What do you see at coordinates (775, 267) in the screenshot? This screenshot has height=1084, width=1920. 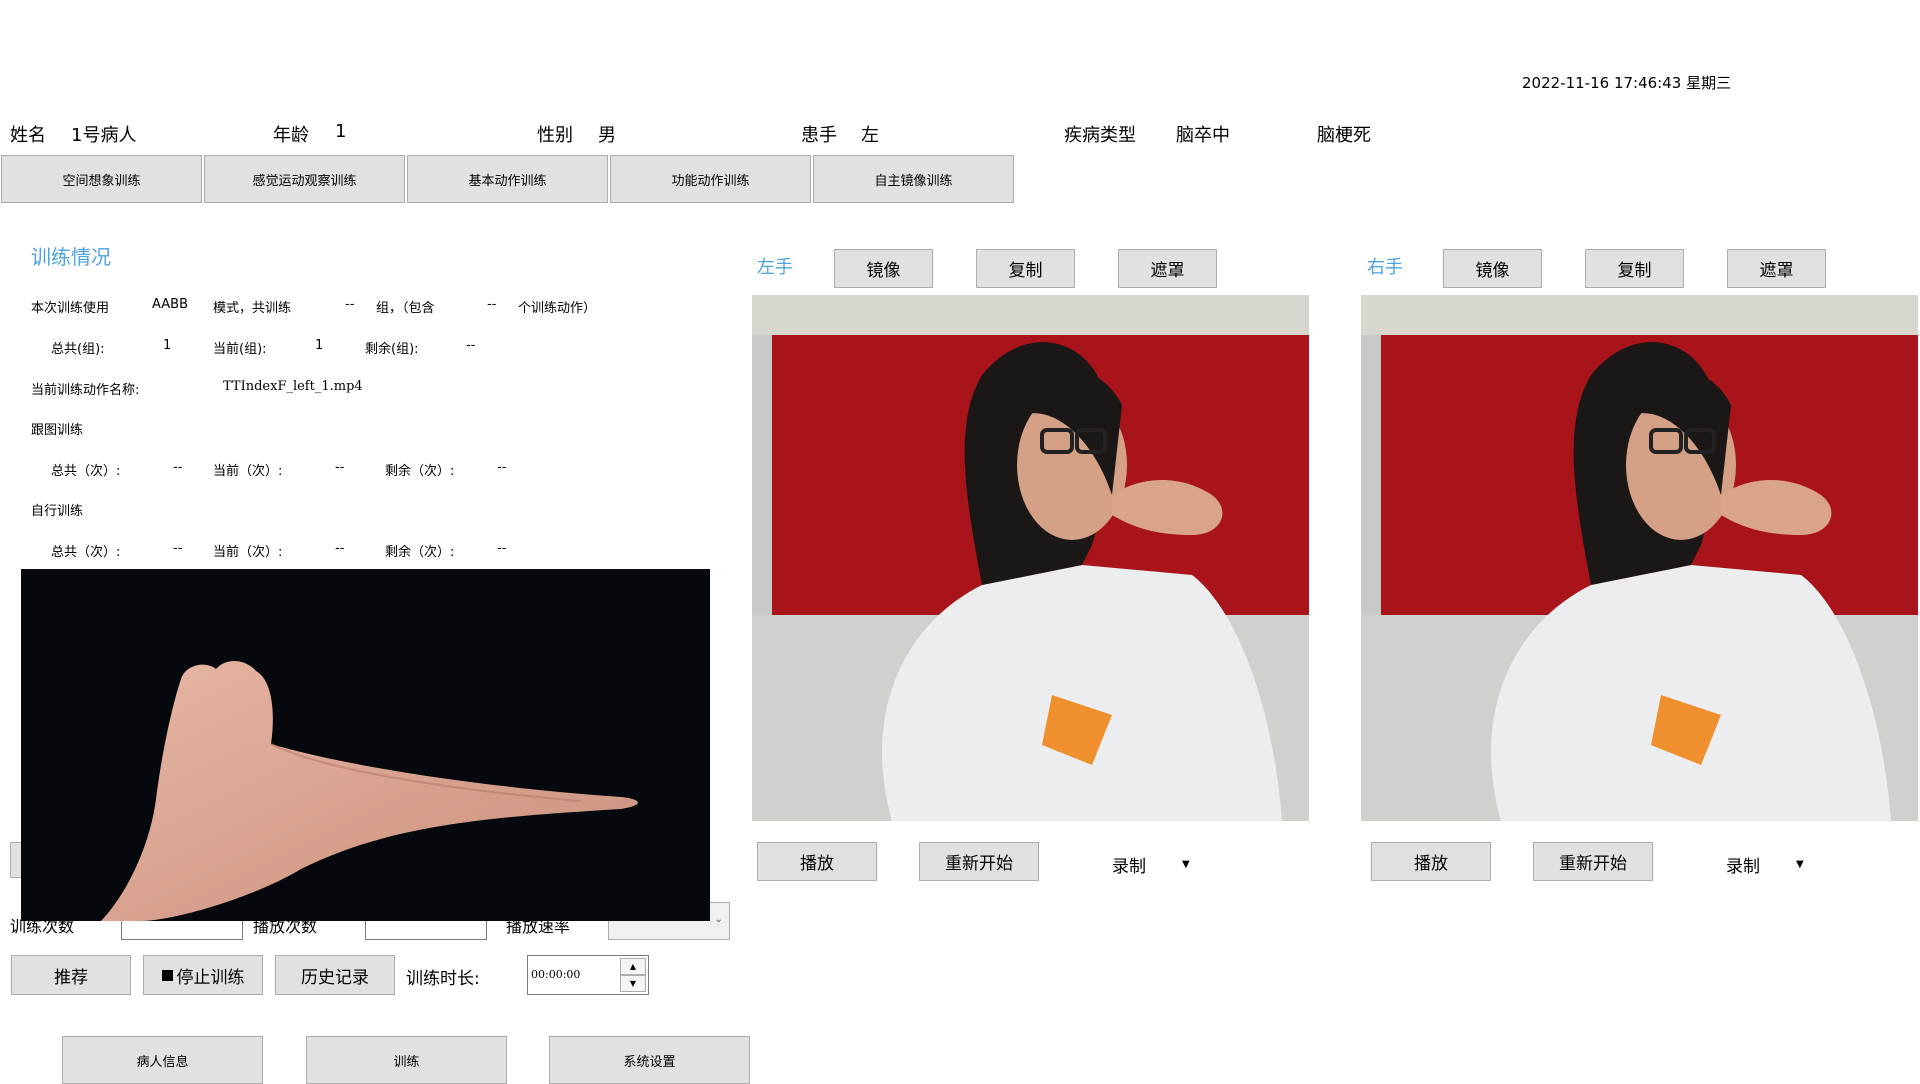 I see `left-hand-title: 左手` at bounding box center [775, 267].